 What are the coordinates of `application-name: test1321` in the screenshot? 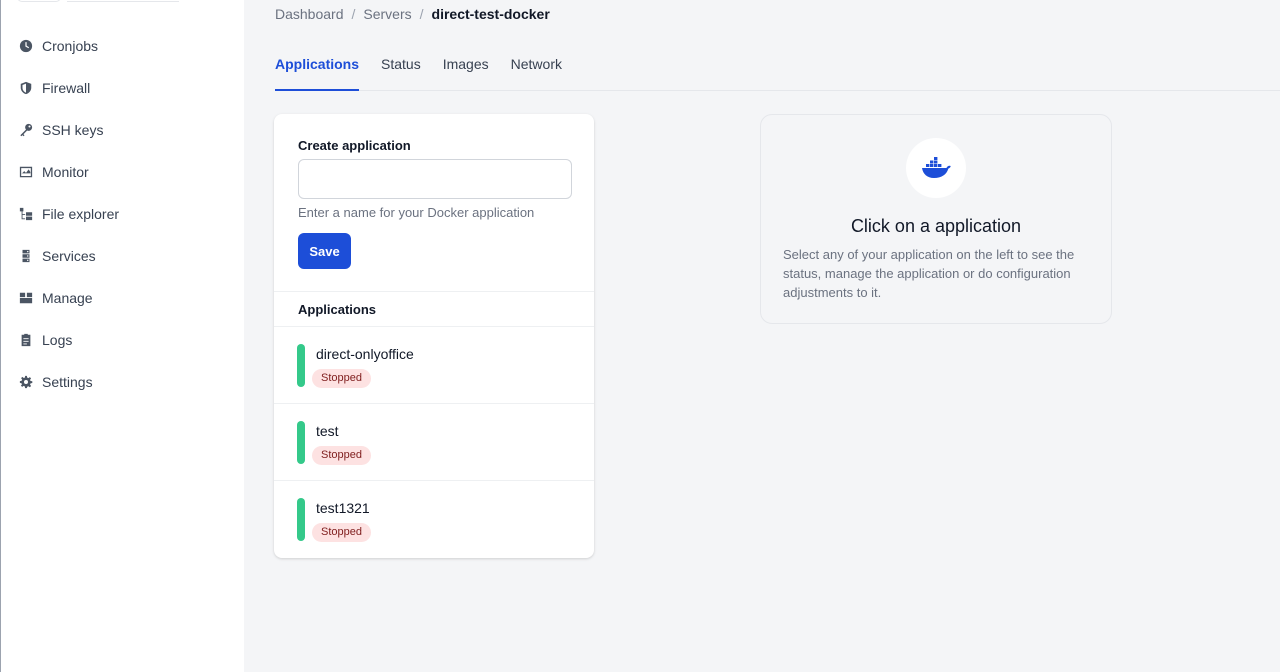 It's located at (343, 508).